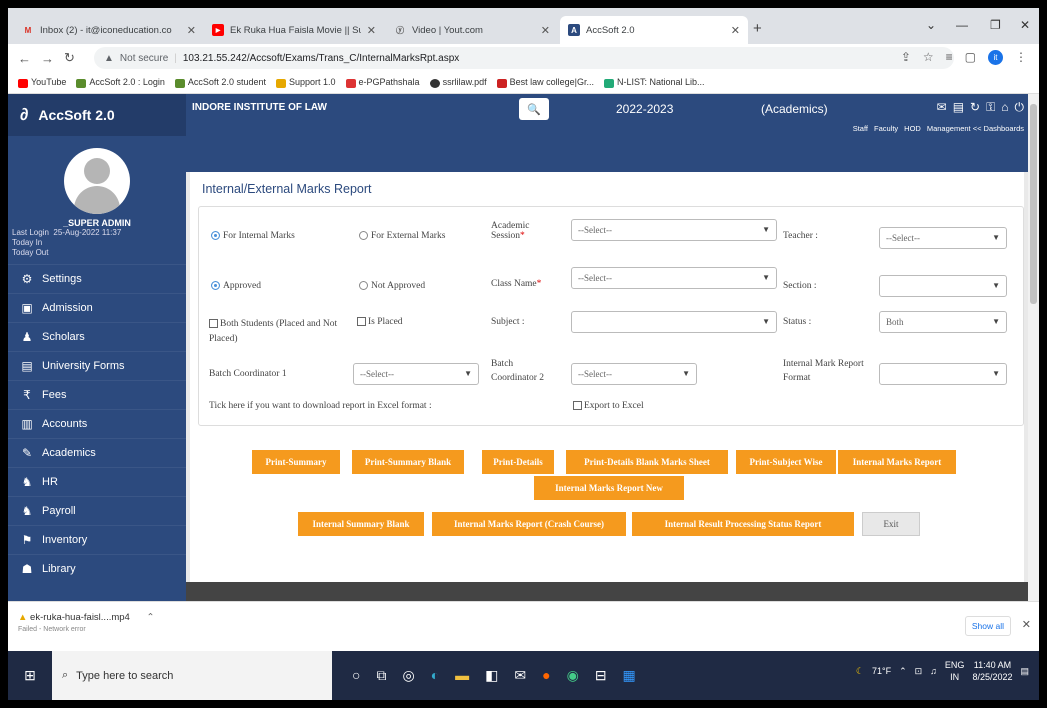  I want to click on firefox-icon: ●, so click(546, 675).